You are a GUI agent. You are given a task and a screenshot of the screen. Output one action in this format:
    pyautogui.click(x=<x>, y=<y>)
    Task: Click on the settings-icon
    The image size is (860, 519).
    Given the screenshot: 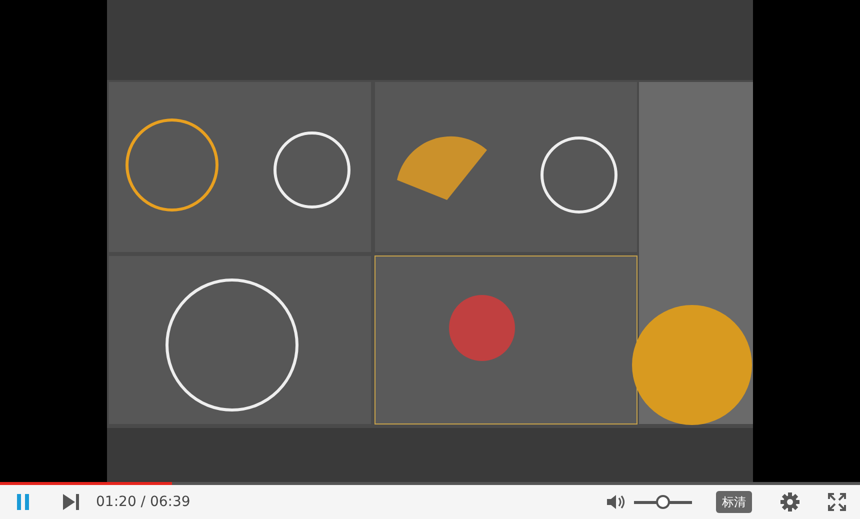 What is the action you would take?
    pyautogui.click(x=790, y=502)
    